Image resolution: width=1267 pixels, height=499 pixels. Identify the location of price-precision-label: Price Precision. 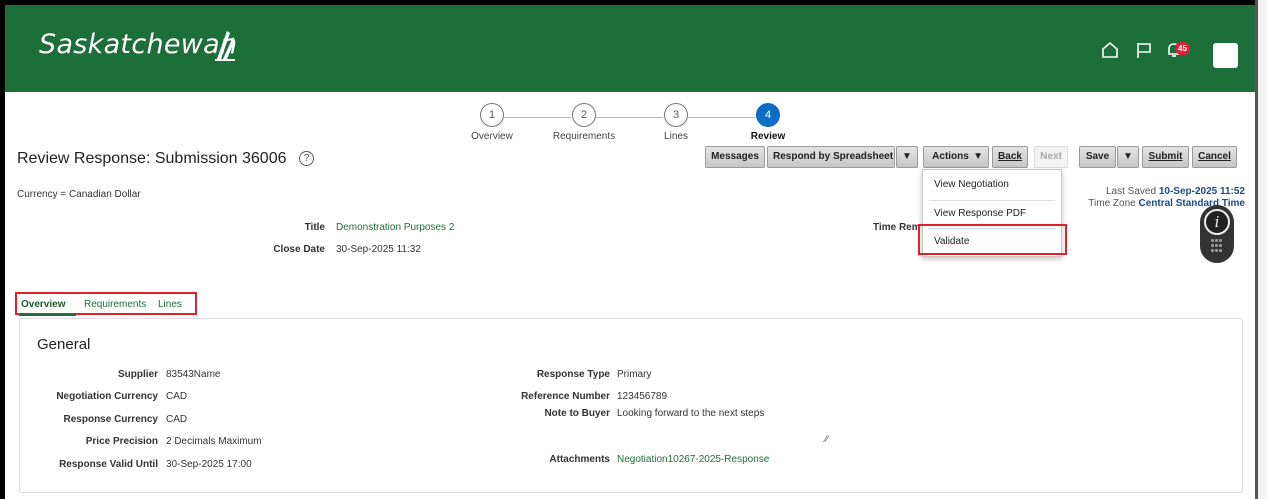
(121, 441).